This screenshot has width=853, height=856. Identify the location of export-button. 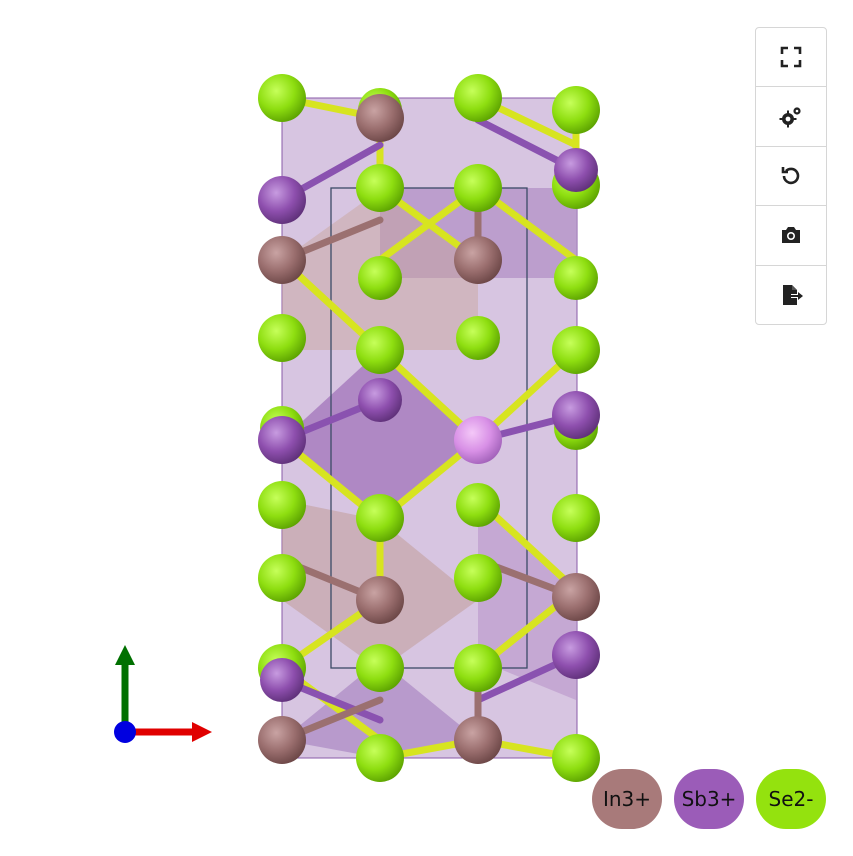
(791, 295).